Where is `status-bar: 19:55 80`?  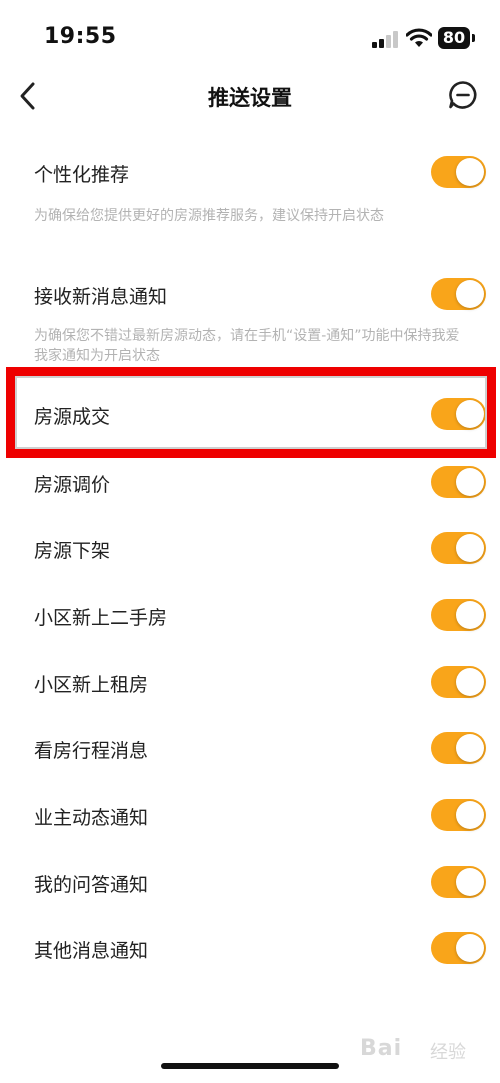 status-bar: 19:55 80 is located at coordinates (250, 39).